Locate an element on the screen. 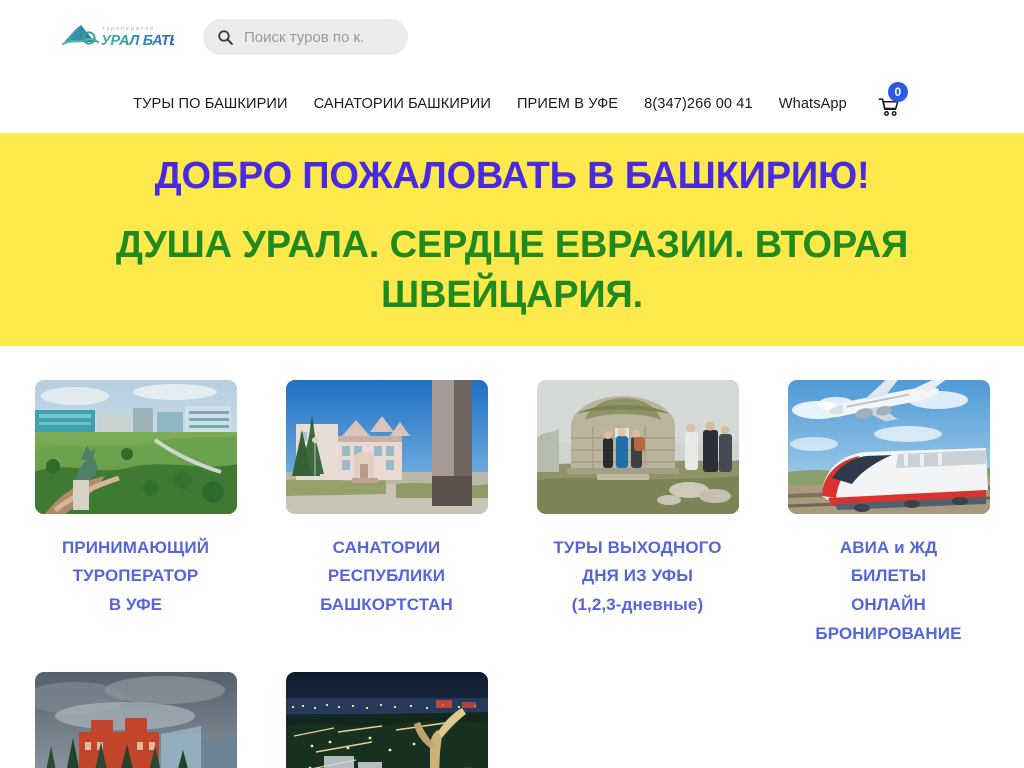  nav-item-reception-ufa: ПРИЕМ В УФЕ is located at coordinates (567, 104).